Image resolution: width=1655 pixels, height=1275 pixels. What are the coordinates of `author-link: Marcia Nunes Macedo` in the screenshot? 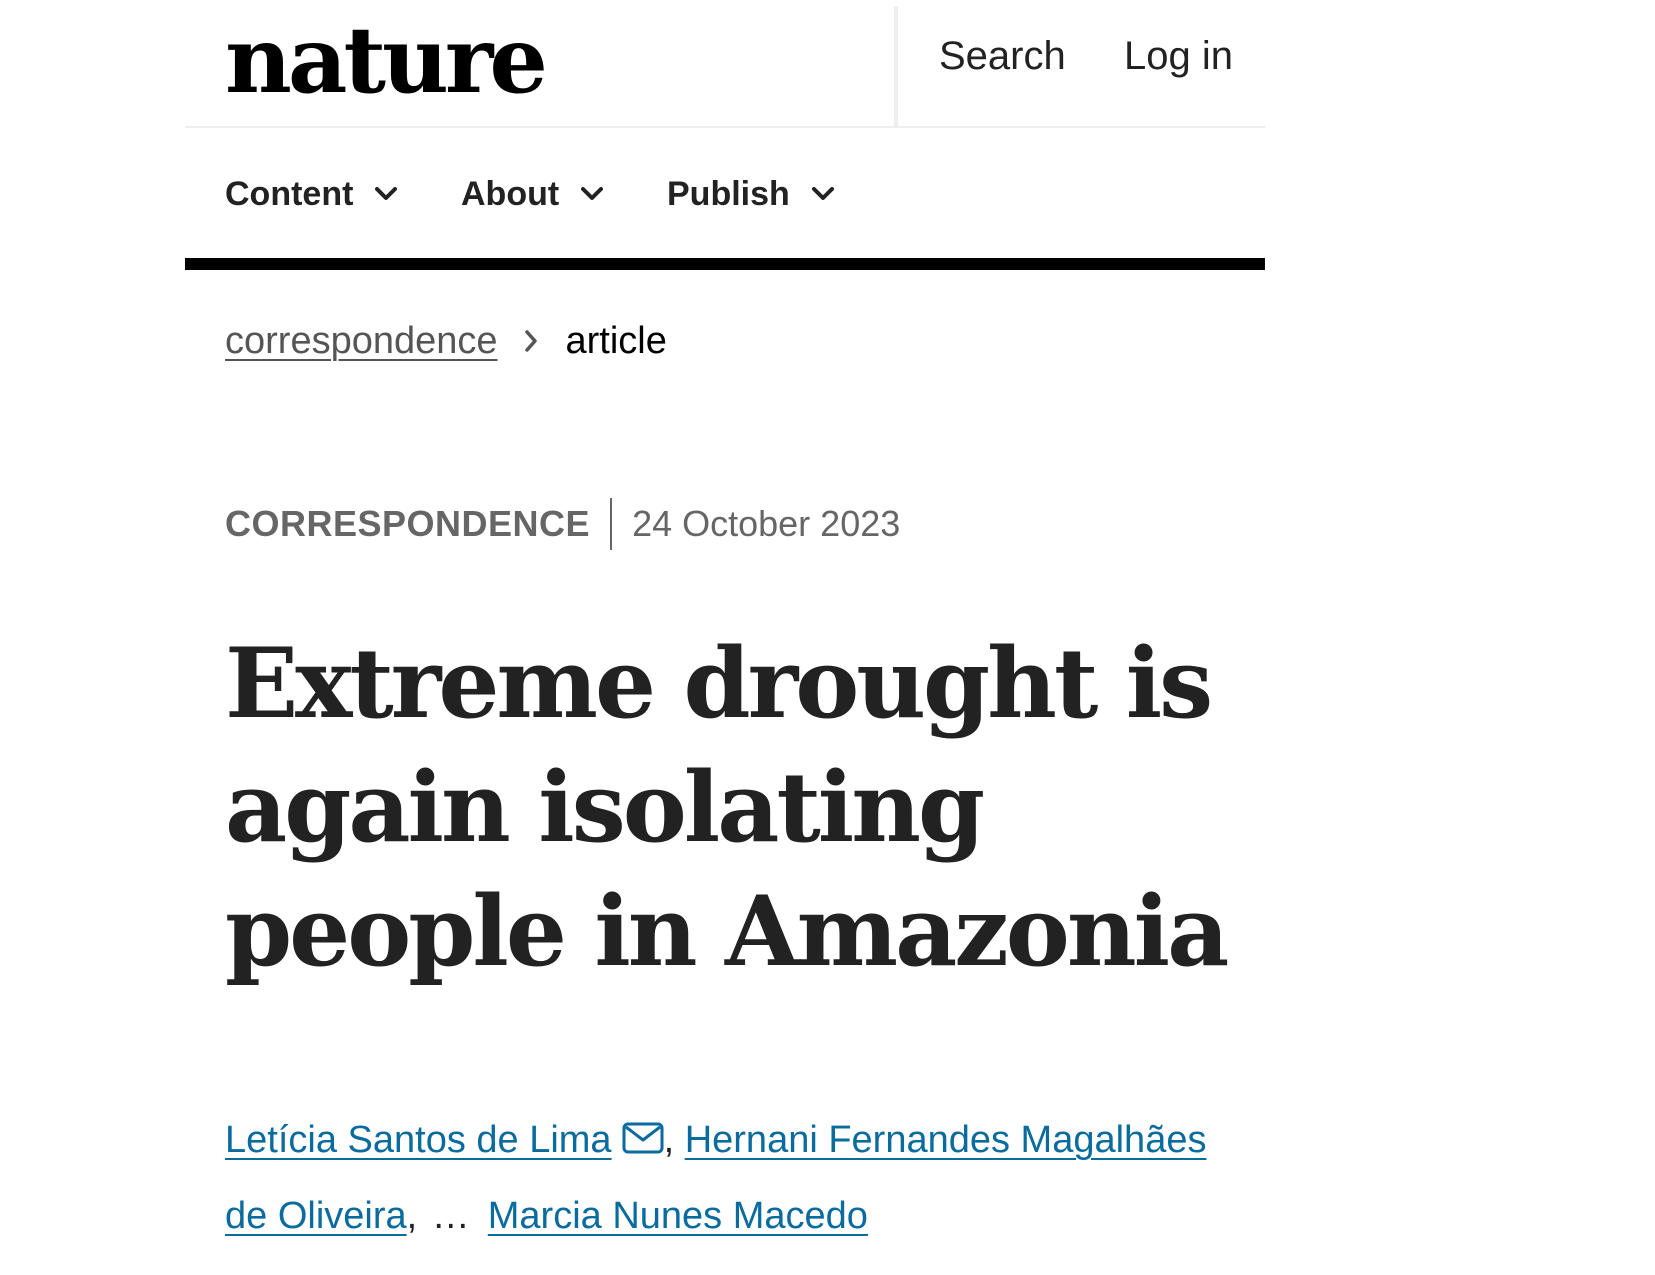 It's located at (678, 1216).